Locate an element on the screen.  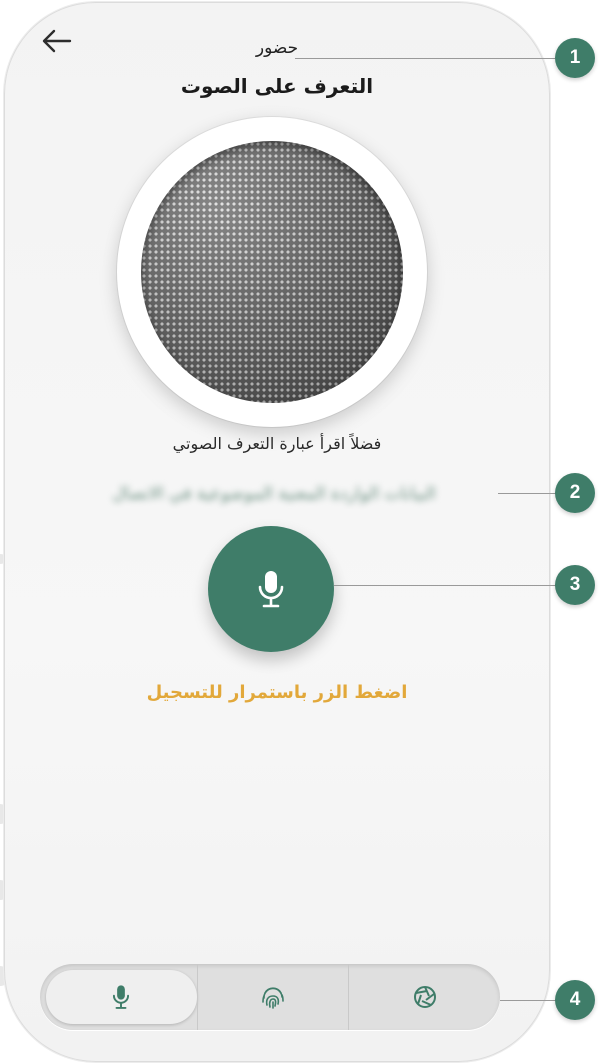
record-button is located at coordinates (271, 589).